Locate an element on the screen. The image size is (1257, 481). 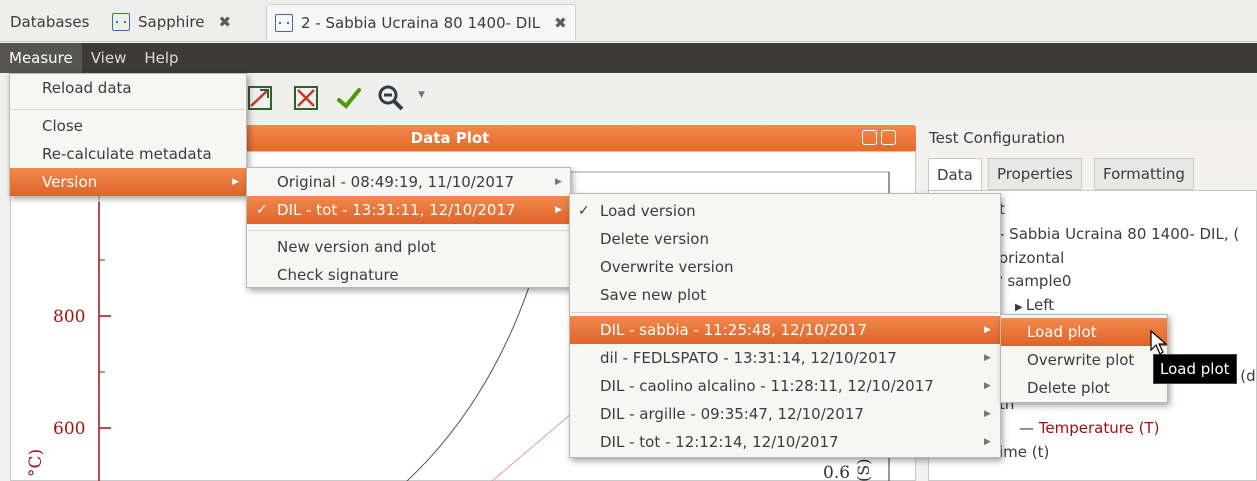
curve-temperature is located at coordinates (531, 447).